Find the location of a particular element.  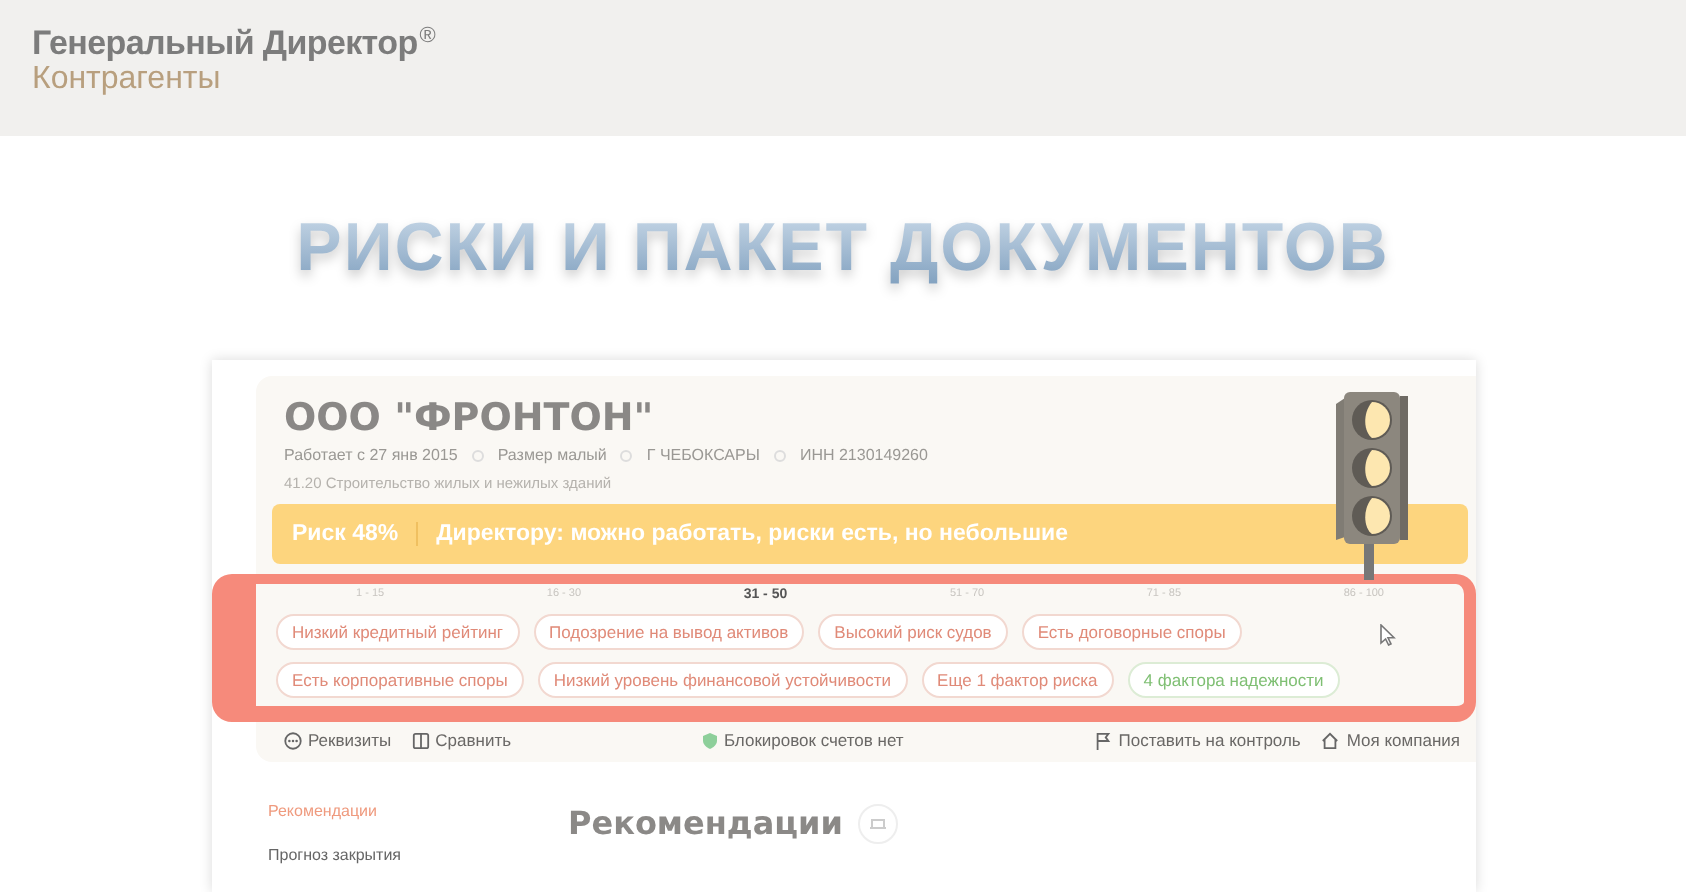

risk-factor-tag: Низкий кредитный рейтинг is located at coordinates (397, 632).